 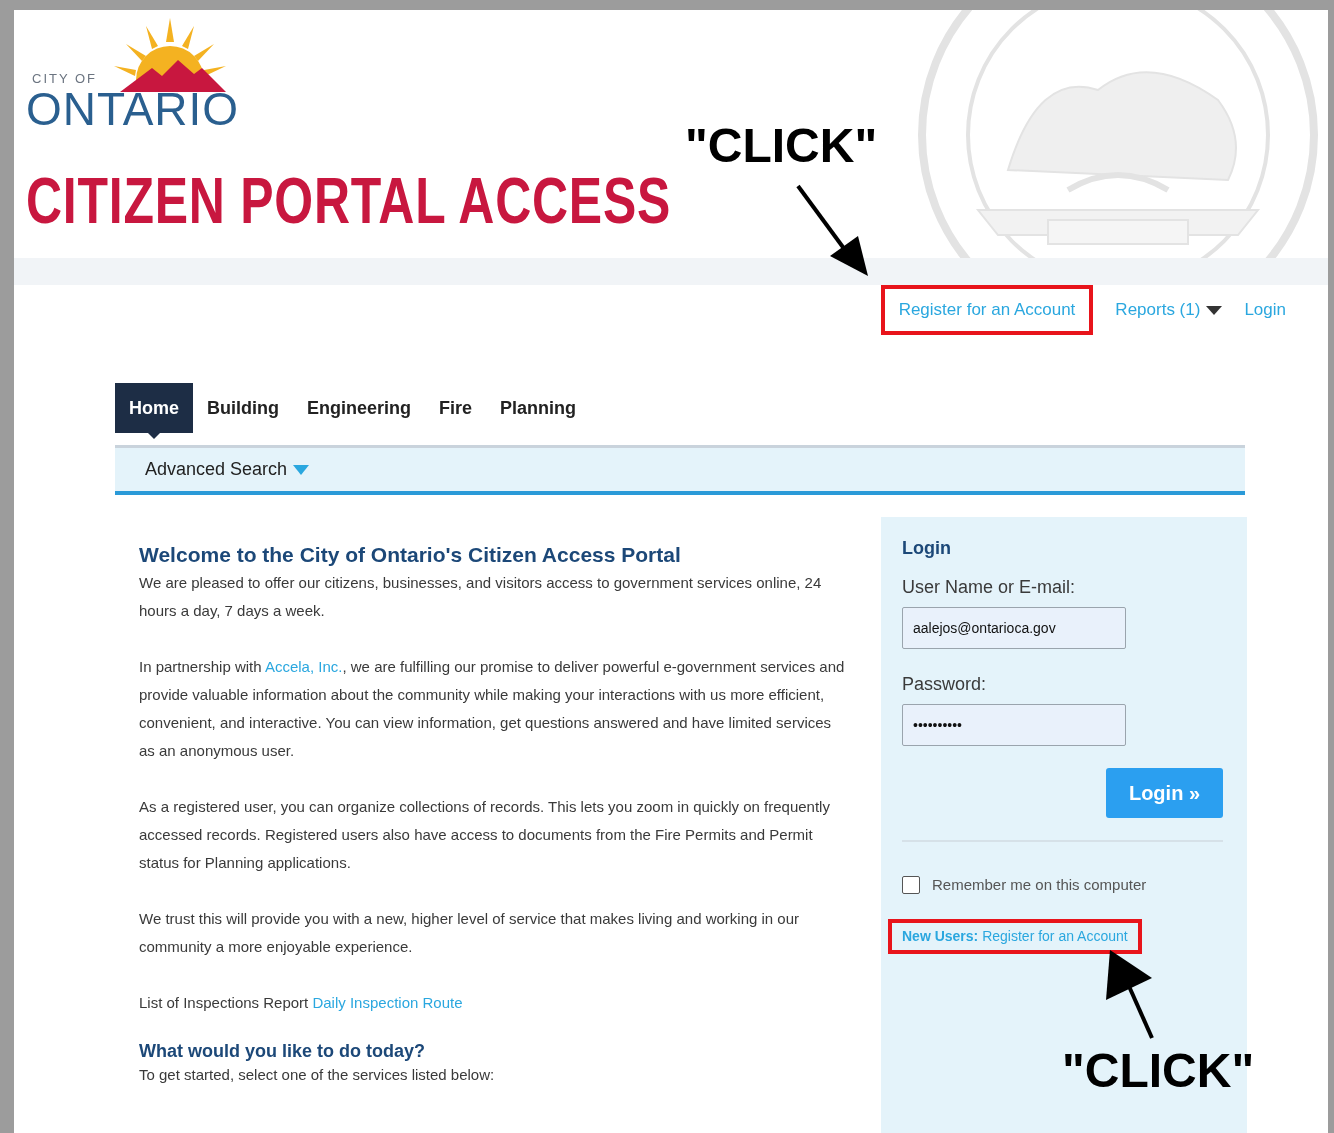 I want to click on remember-label: Remember me on this computer, so click(x=1039, y=885).